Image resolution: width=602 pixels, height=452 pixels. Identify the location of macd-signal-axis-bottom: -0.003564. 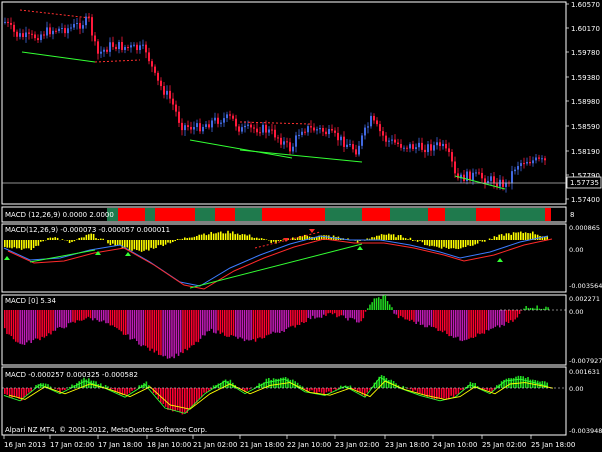
(585, 286).